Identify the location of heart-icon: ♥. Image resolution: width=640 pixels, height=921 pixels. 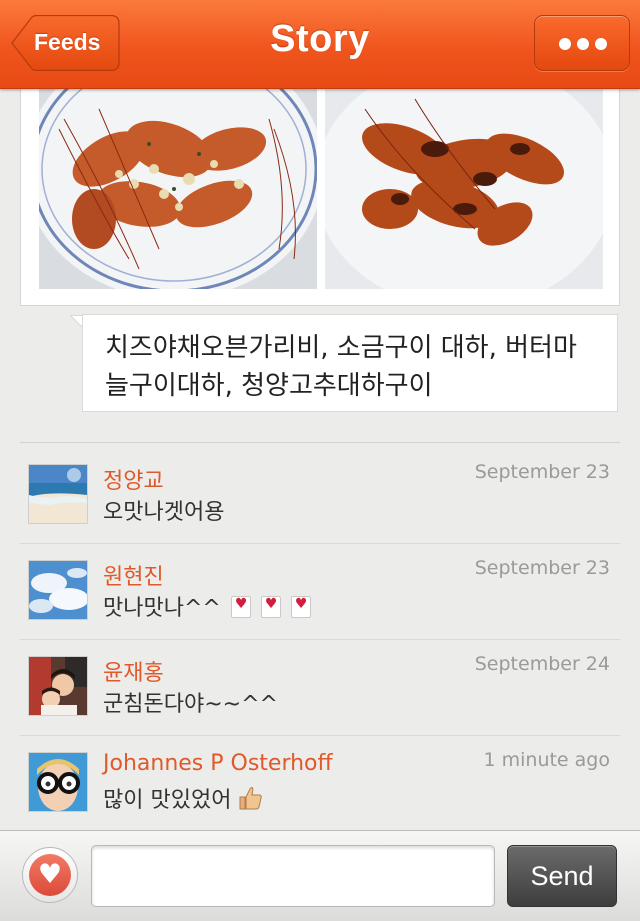
(50, 874).